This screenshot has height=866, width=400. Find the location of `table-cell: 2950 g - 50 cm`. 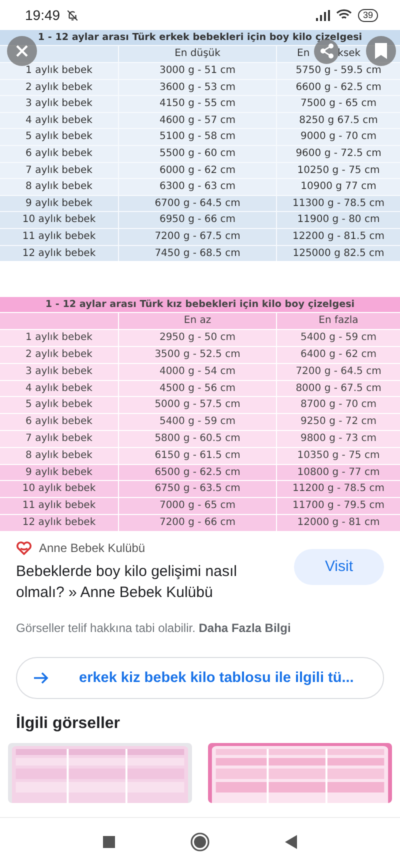

table-cell: 2950 g - 50 cm is located at coordinates (197, 338).